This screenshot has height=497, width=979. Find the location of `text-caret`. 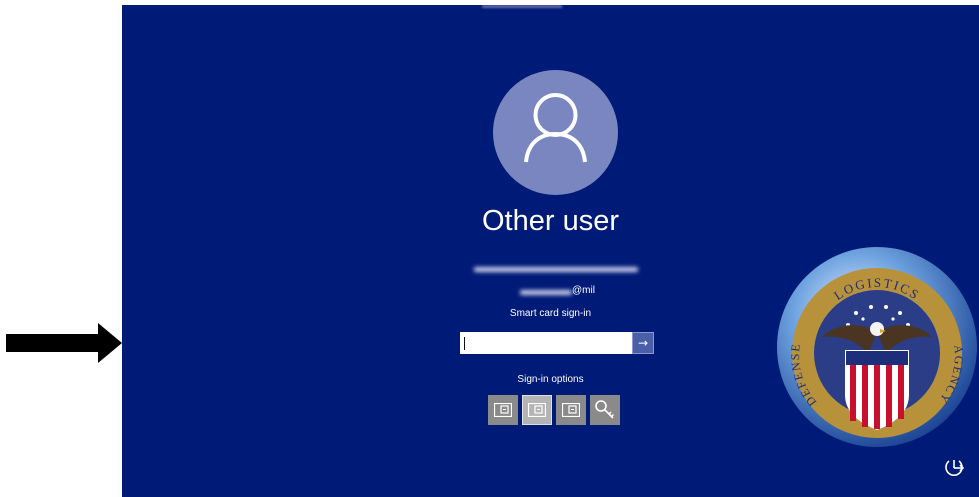

text-caret is located at coordinates (464, 343).